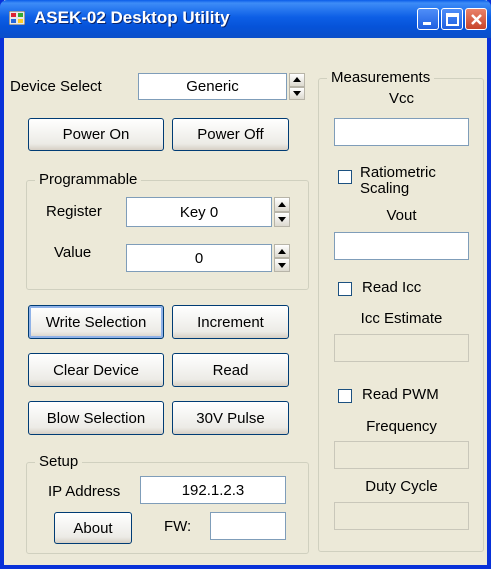 The image size is (491, 569). Describe the element at coordinates (212, 86) in the screenshot. I see `device-select-field: Generic` at that location.